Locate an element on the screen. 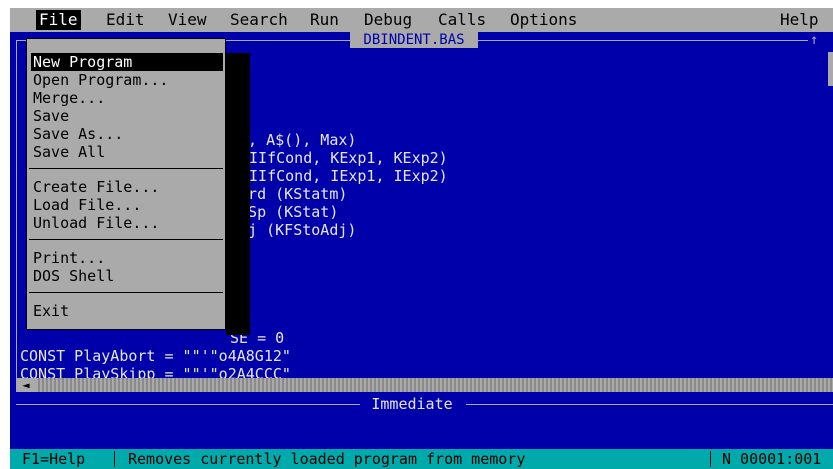 Image resolution: width=833 pixels, height=469 pixels. menu-item-dos-shell: DOS Shell is located at coordinates (127, 276).